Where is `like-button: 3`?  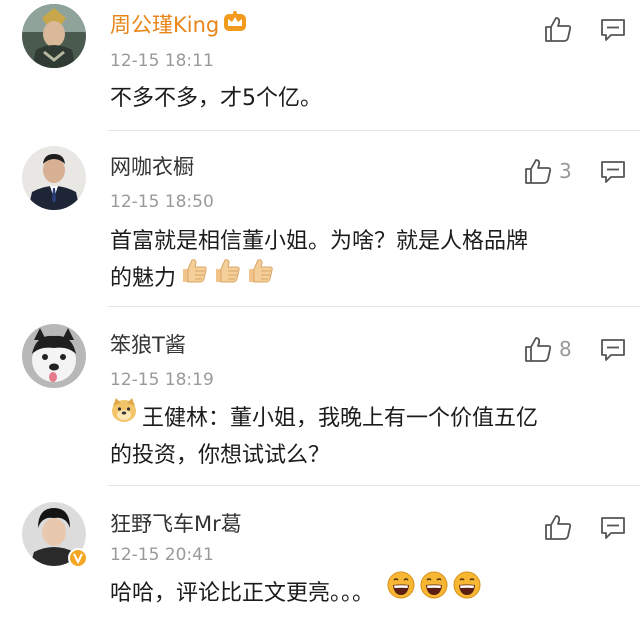
like-button: 3 is located at coordinates (547, 171).